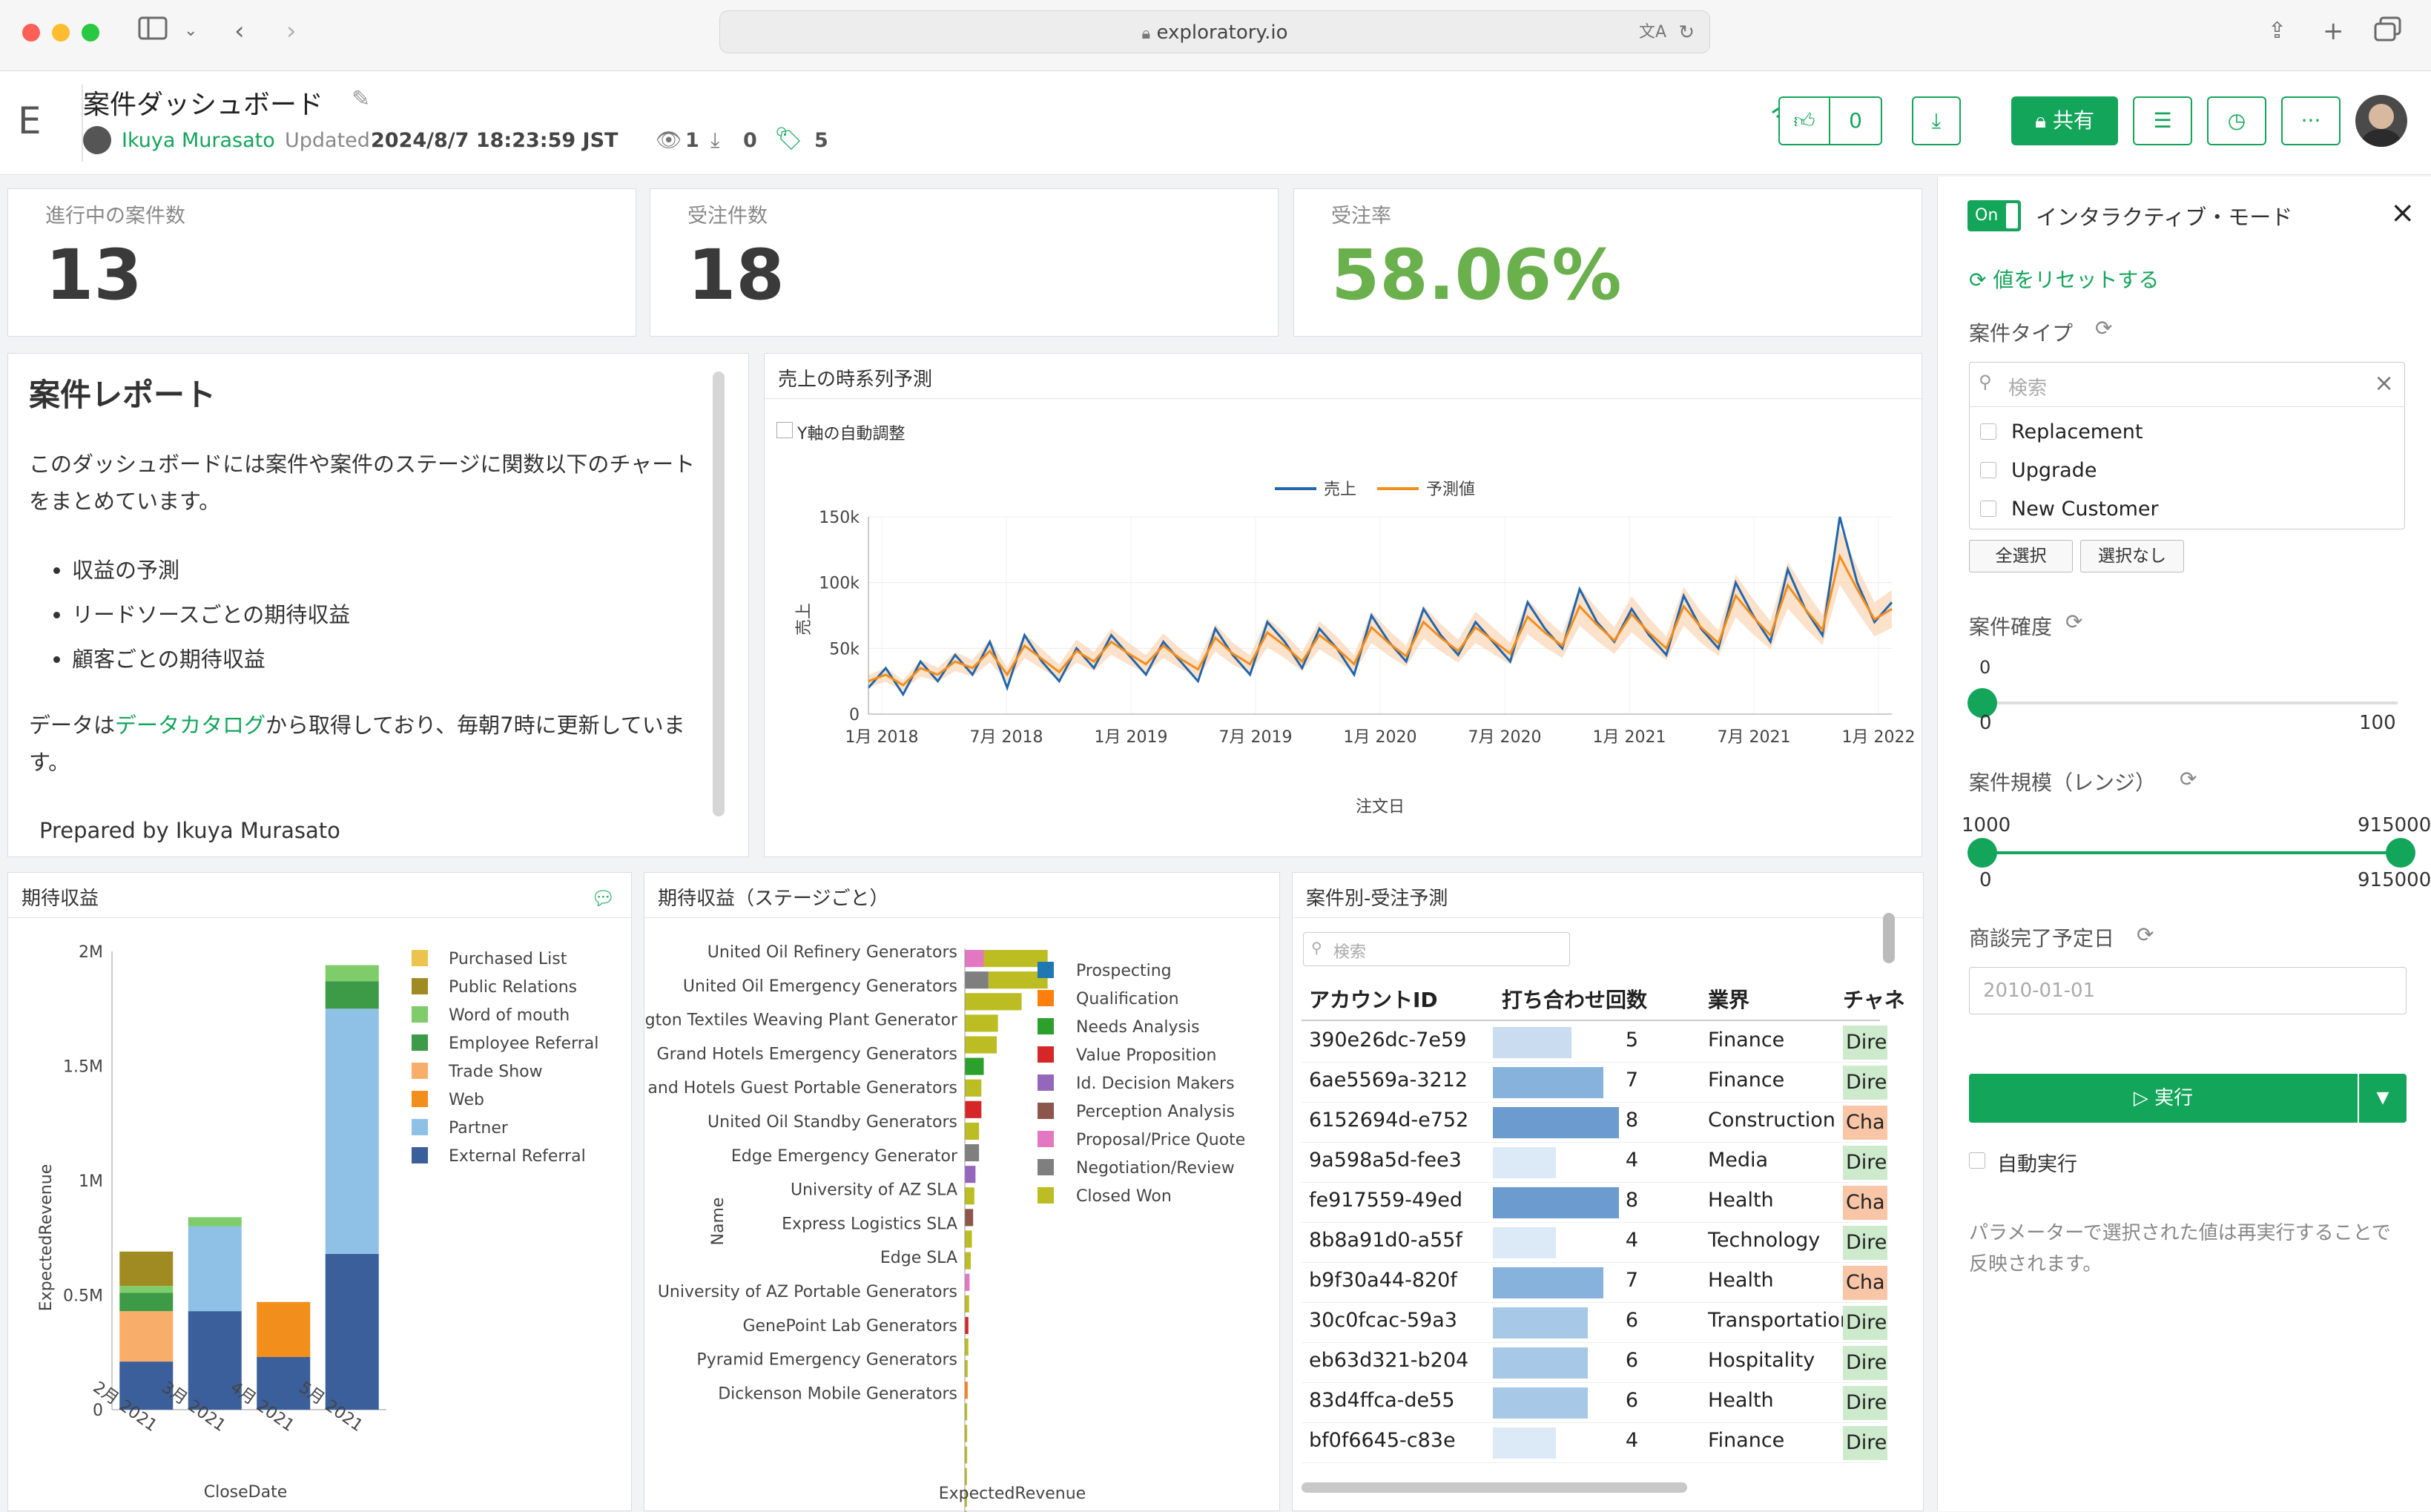 Image resolution: width=2431 pixels, height=1512 pixels. I want to click on auto-run-label: 自動実行, so click(2037, 1164).